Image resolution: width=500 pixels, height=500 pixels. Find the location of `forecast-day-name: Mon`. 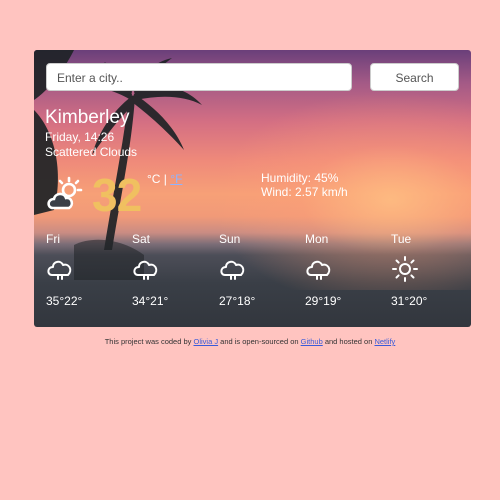

forecast-day-name: Mon is located at coordinates (317, 239).